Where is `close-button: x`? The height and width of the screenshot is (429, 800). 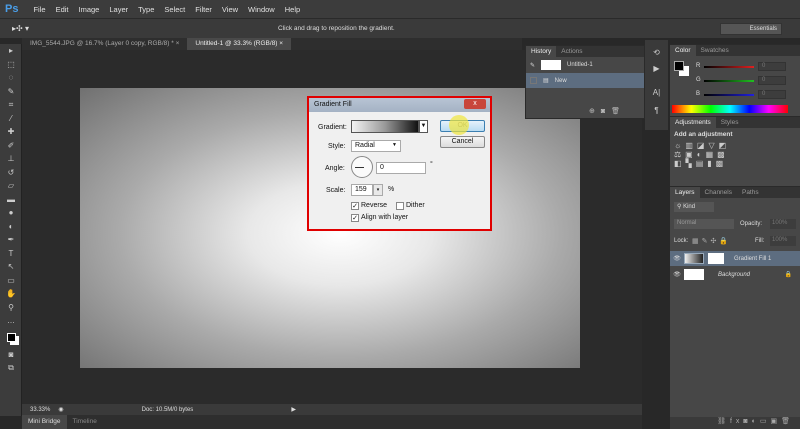 close-button: x is located at coordinates (475, 104).